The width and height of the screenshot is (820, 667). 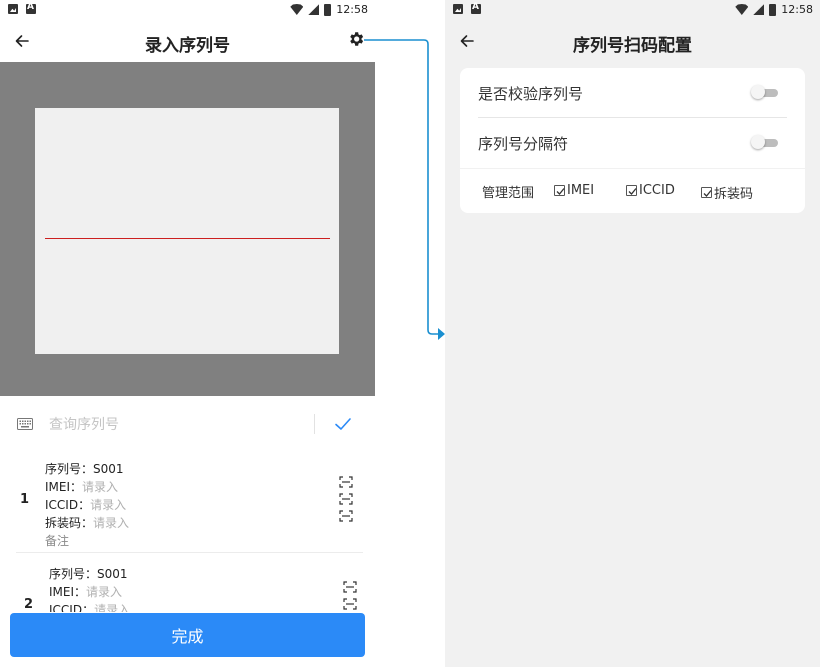 What do you see at coordinates (25, 499) in the screenshot?
I see `item-index: 1` at bounding box center [25, 499].